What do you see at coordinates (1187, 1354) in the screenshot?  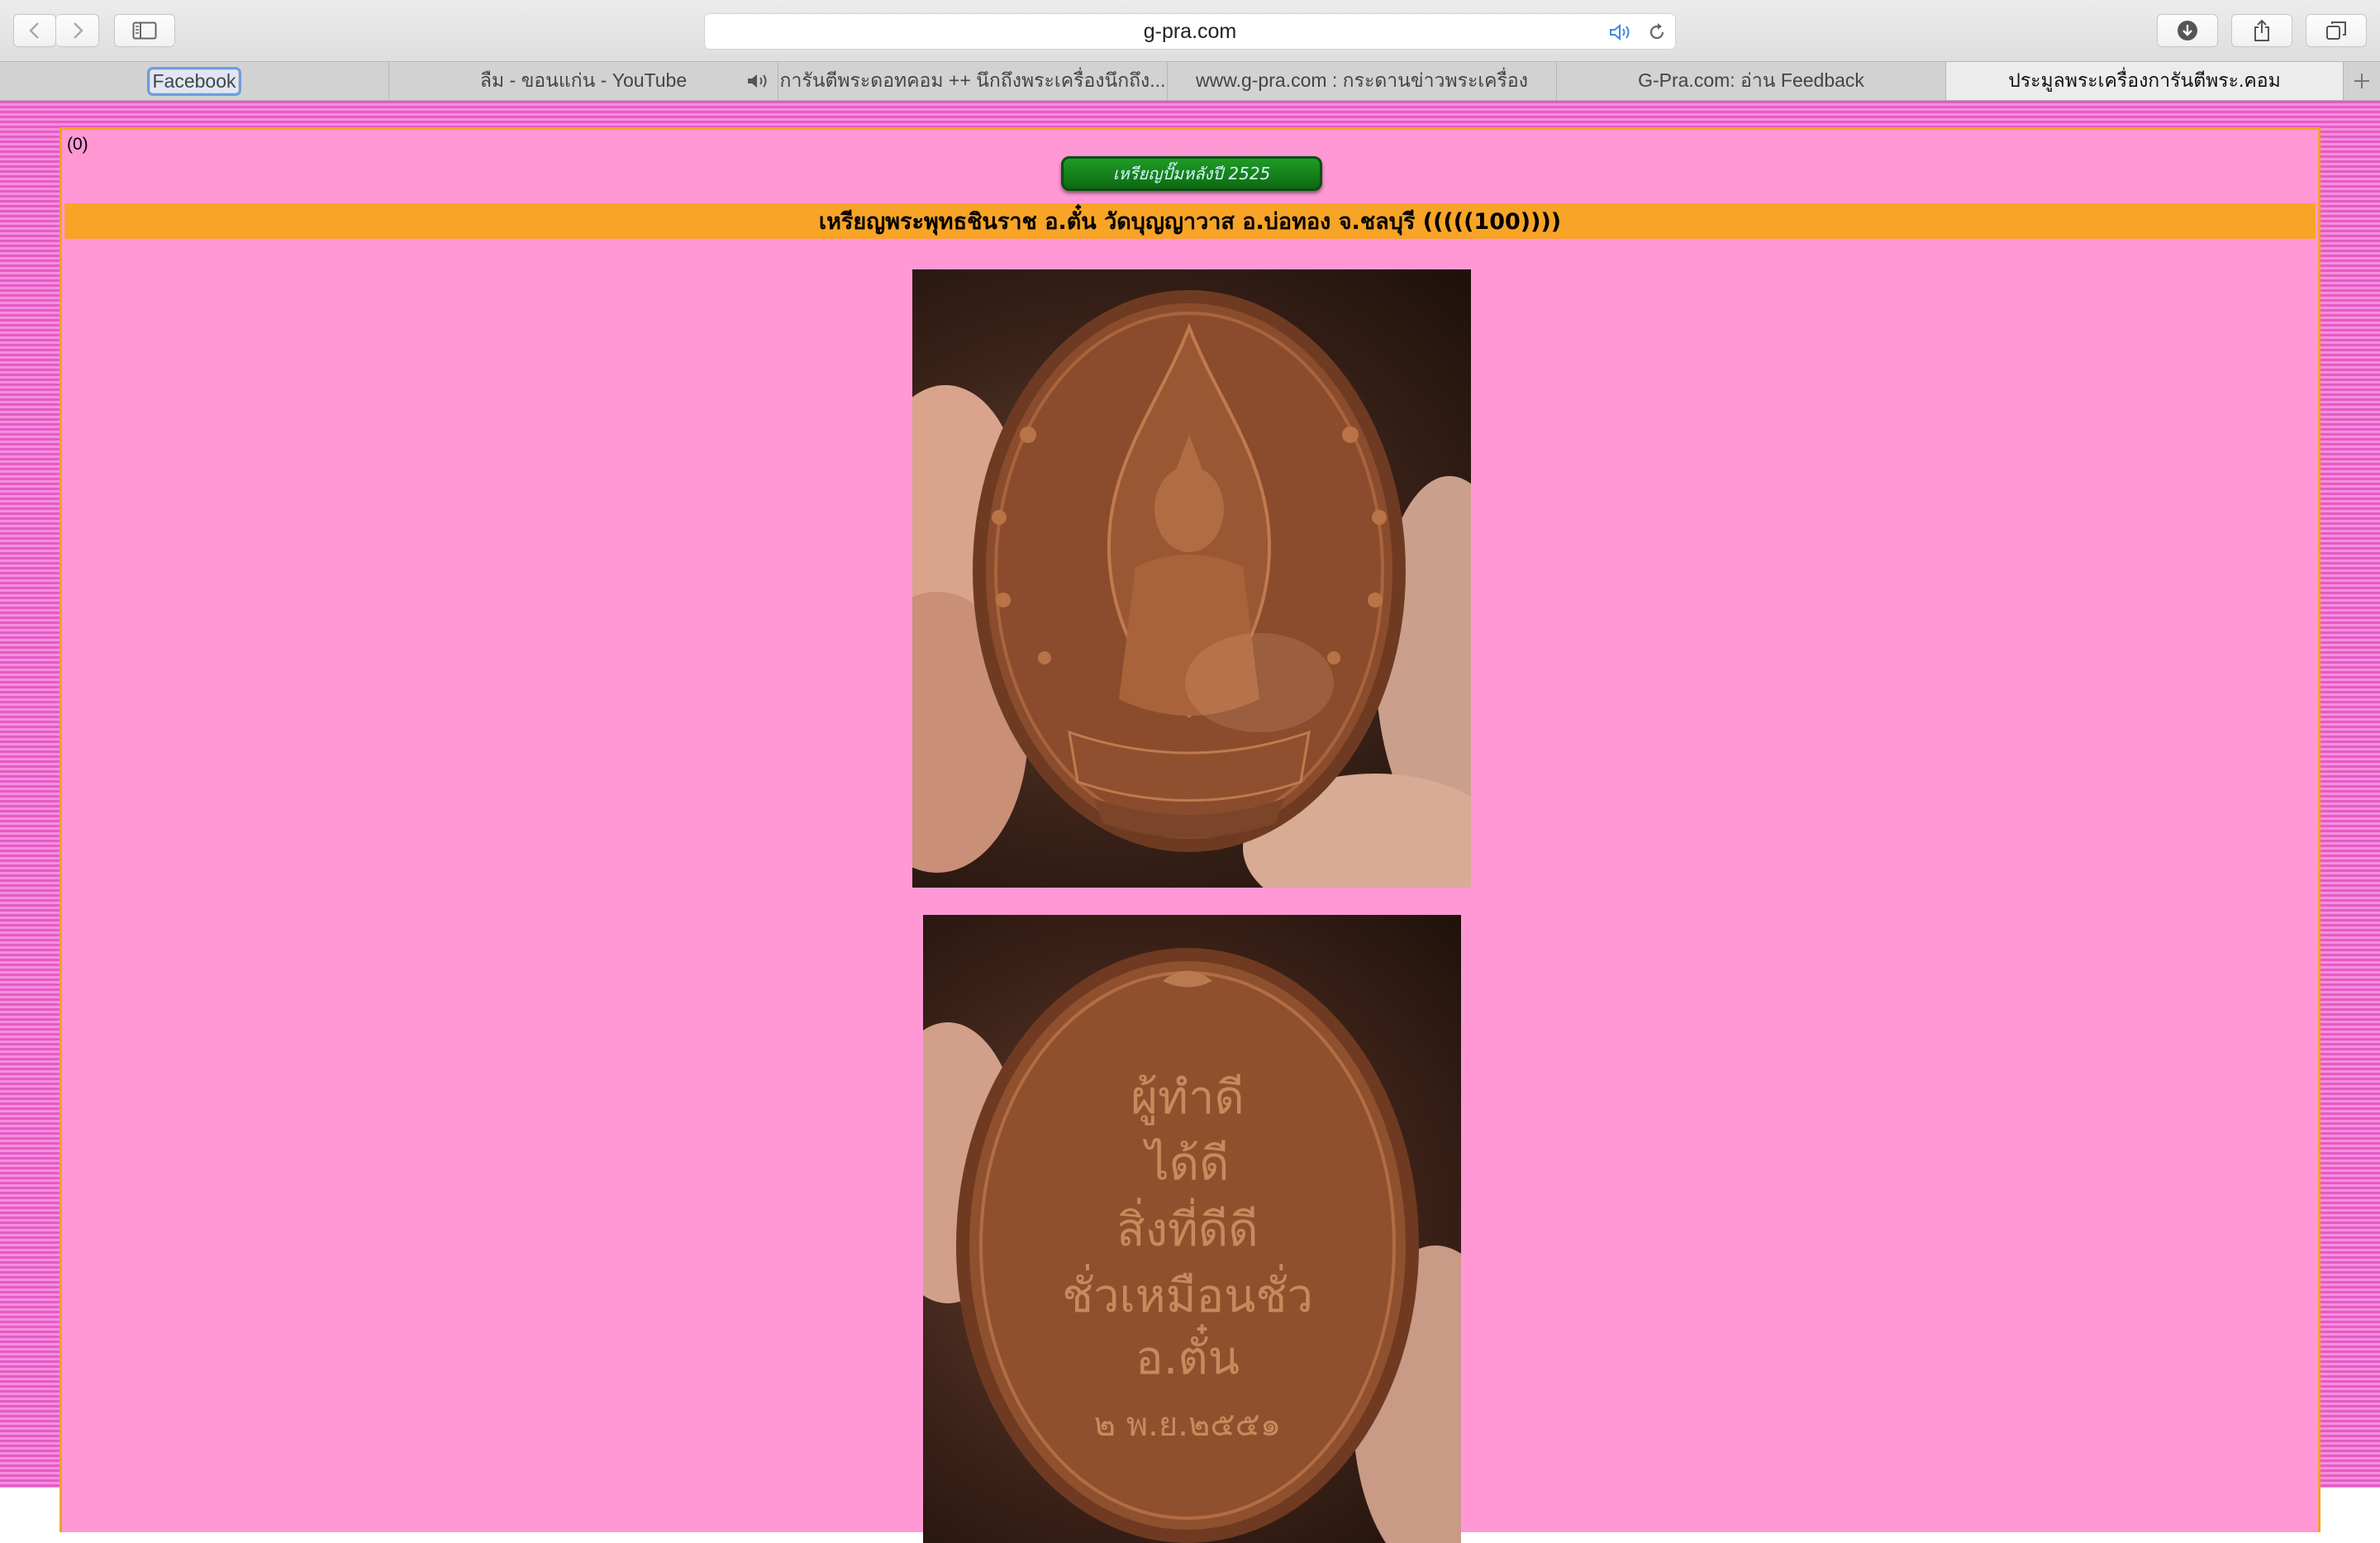 I see `inscription-line: อ.ตั๋น` at bounding box center [1187, 1354].